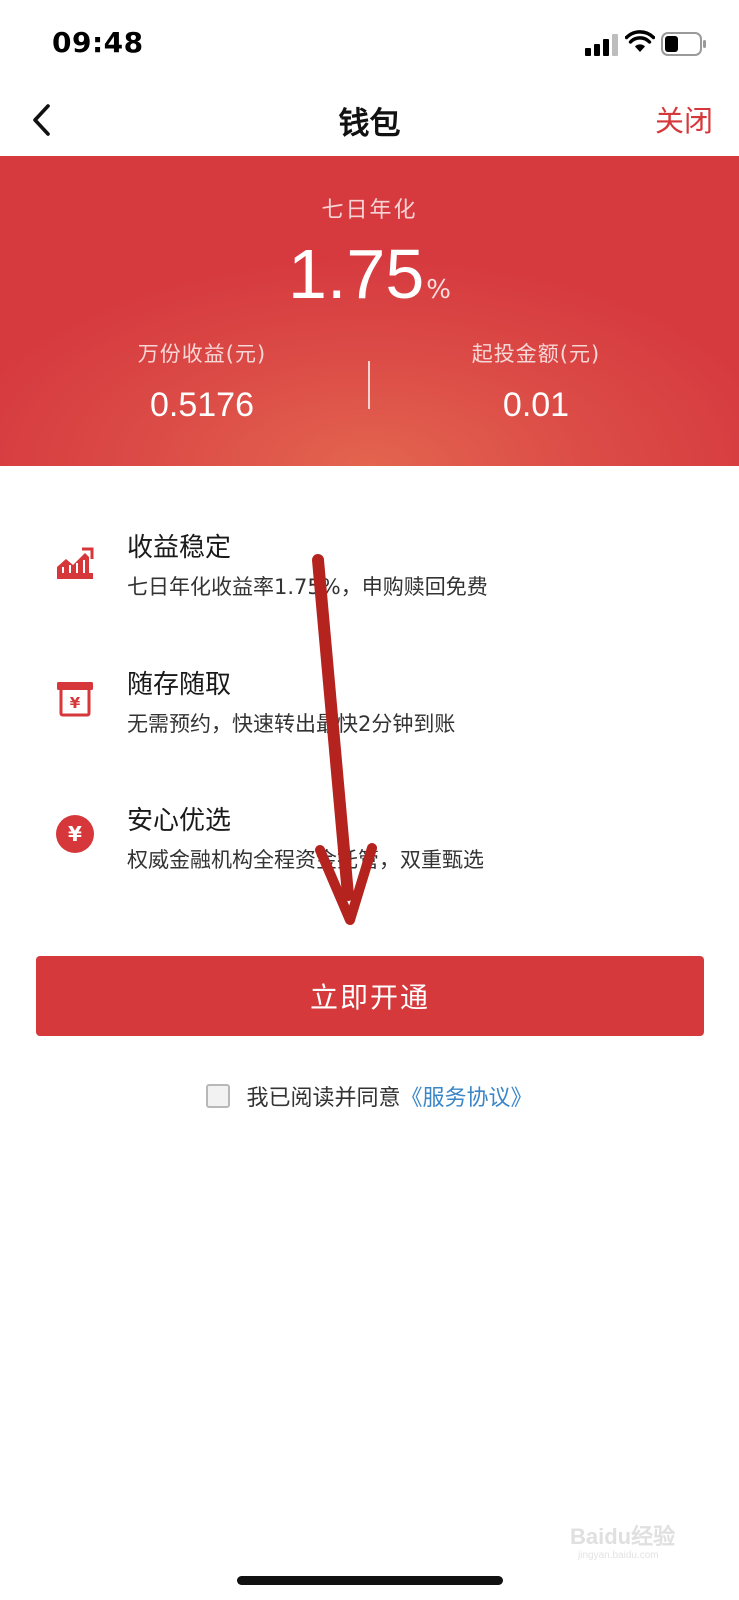  Describe the element at coordinates (218, 1096) in the screenshot. I see `agreement-checkbox` at that location.